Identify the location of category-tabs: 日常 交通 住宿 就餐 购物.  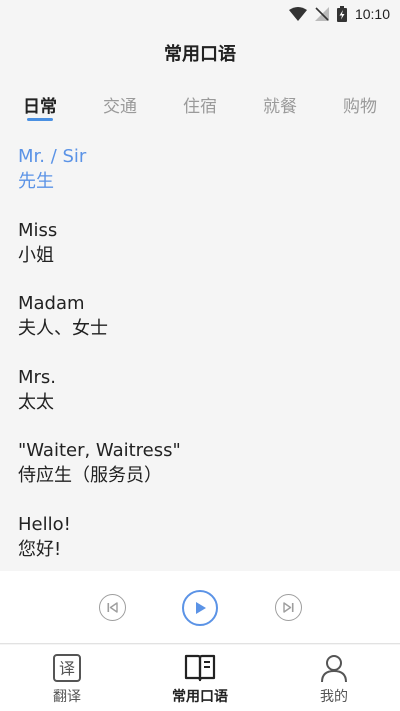
(200, 110).